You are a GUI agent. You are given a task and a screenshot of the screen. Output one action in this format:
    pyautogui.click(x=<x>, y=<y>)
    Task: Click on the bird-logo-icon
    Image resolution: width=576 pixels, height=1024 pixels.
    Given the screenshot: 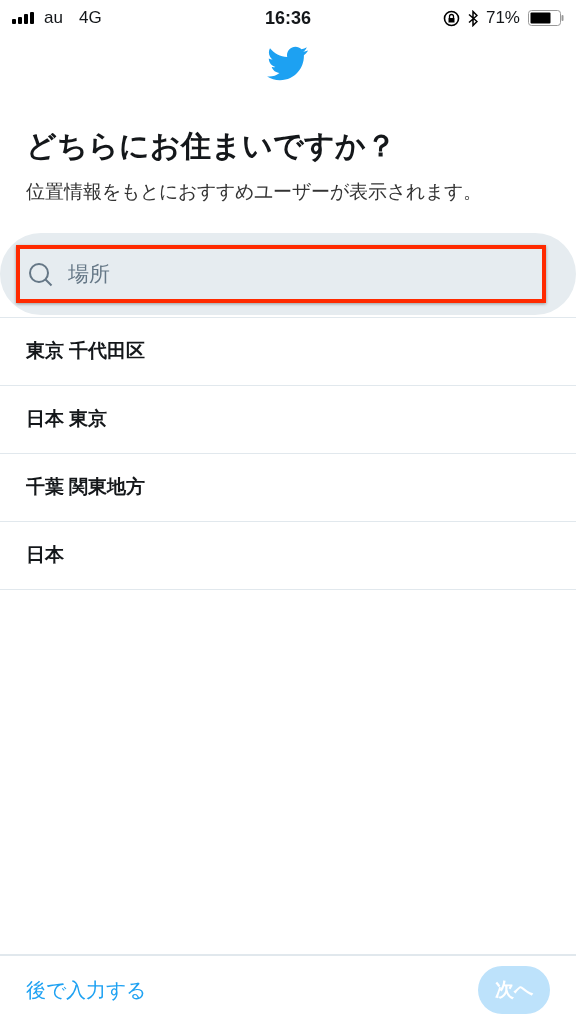 What is the action you would take?
    pyautogui.click(x=288, y=64)
    